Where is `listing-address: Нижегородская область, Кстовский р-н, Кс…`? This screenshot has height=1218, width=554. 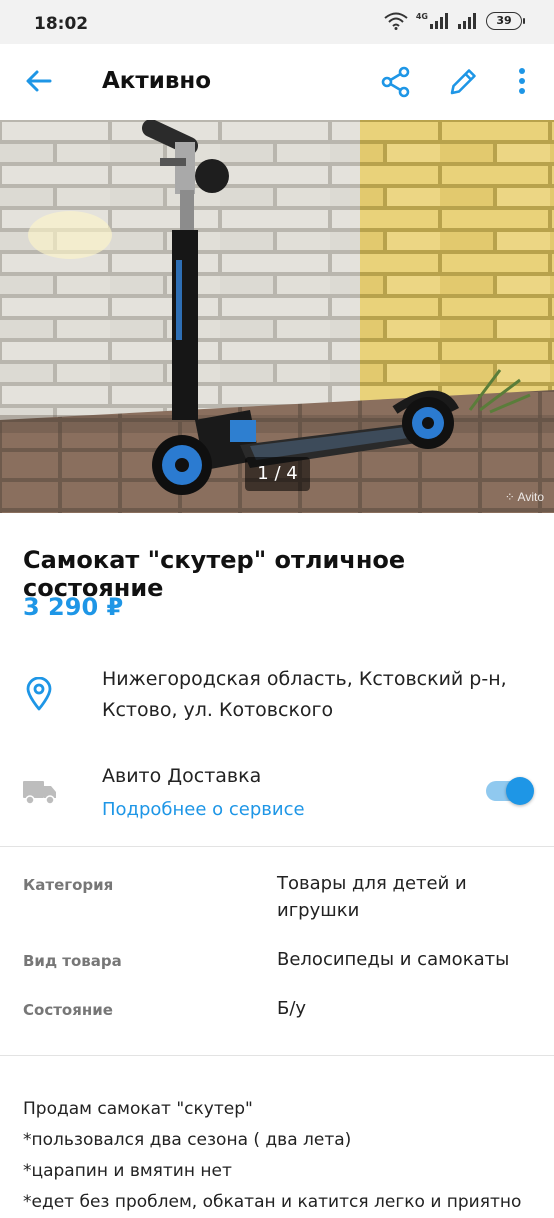 listing-address: Нижегородская область, Кстовский р-н, Кс… is located at coordinates (322, 695).